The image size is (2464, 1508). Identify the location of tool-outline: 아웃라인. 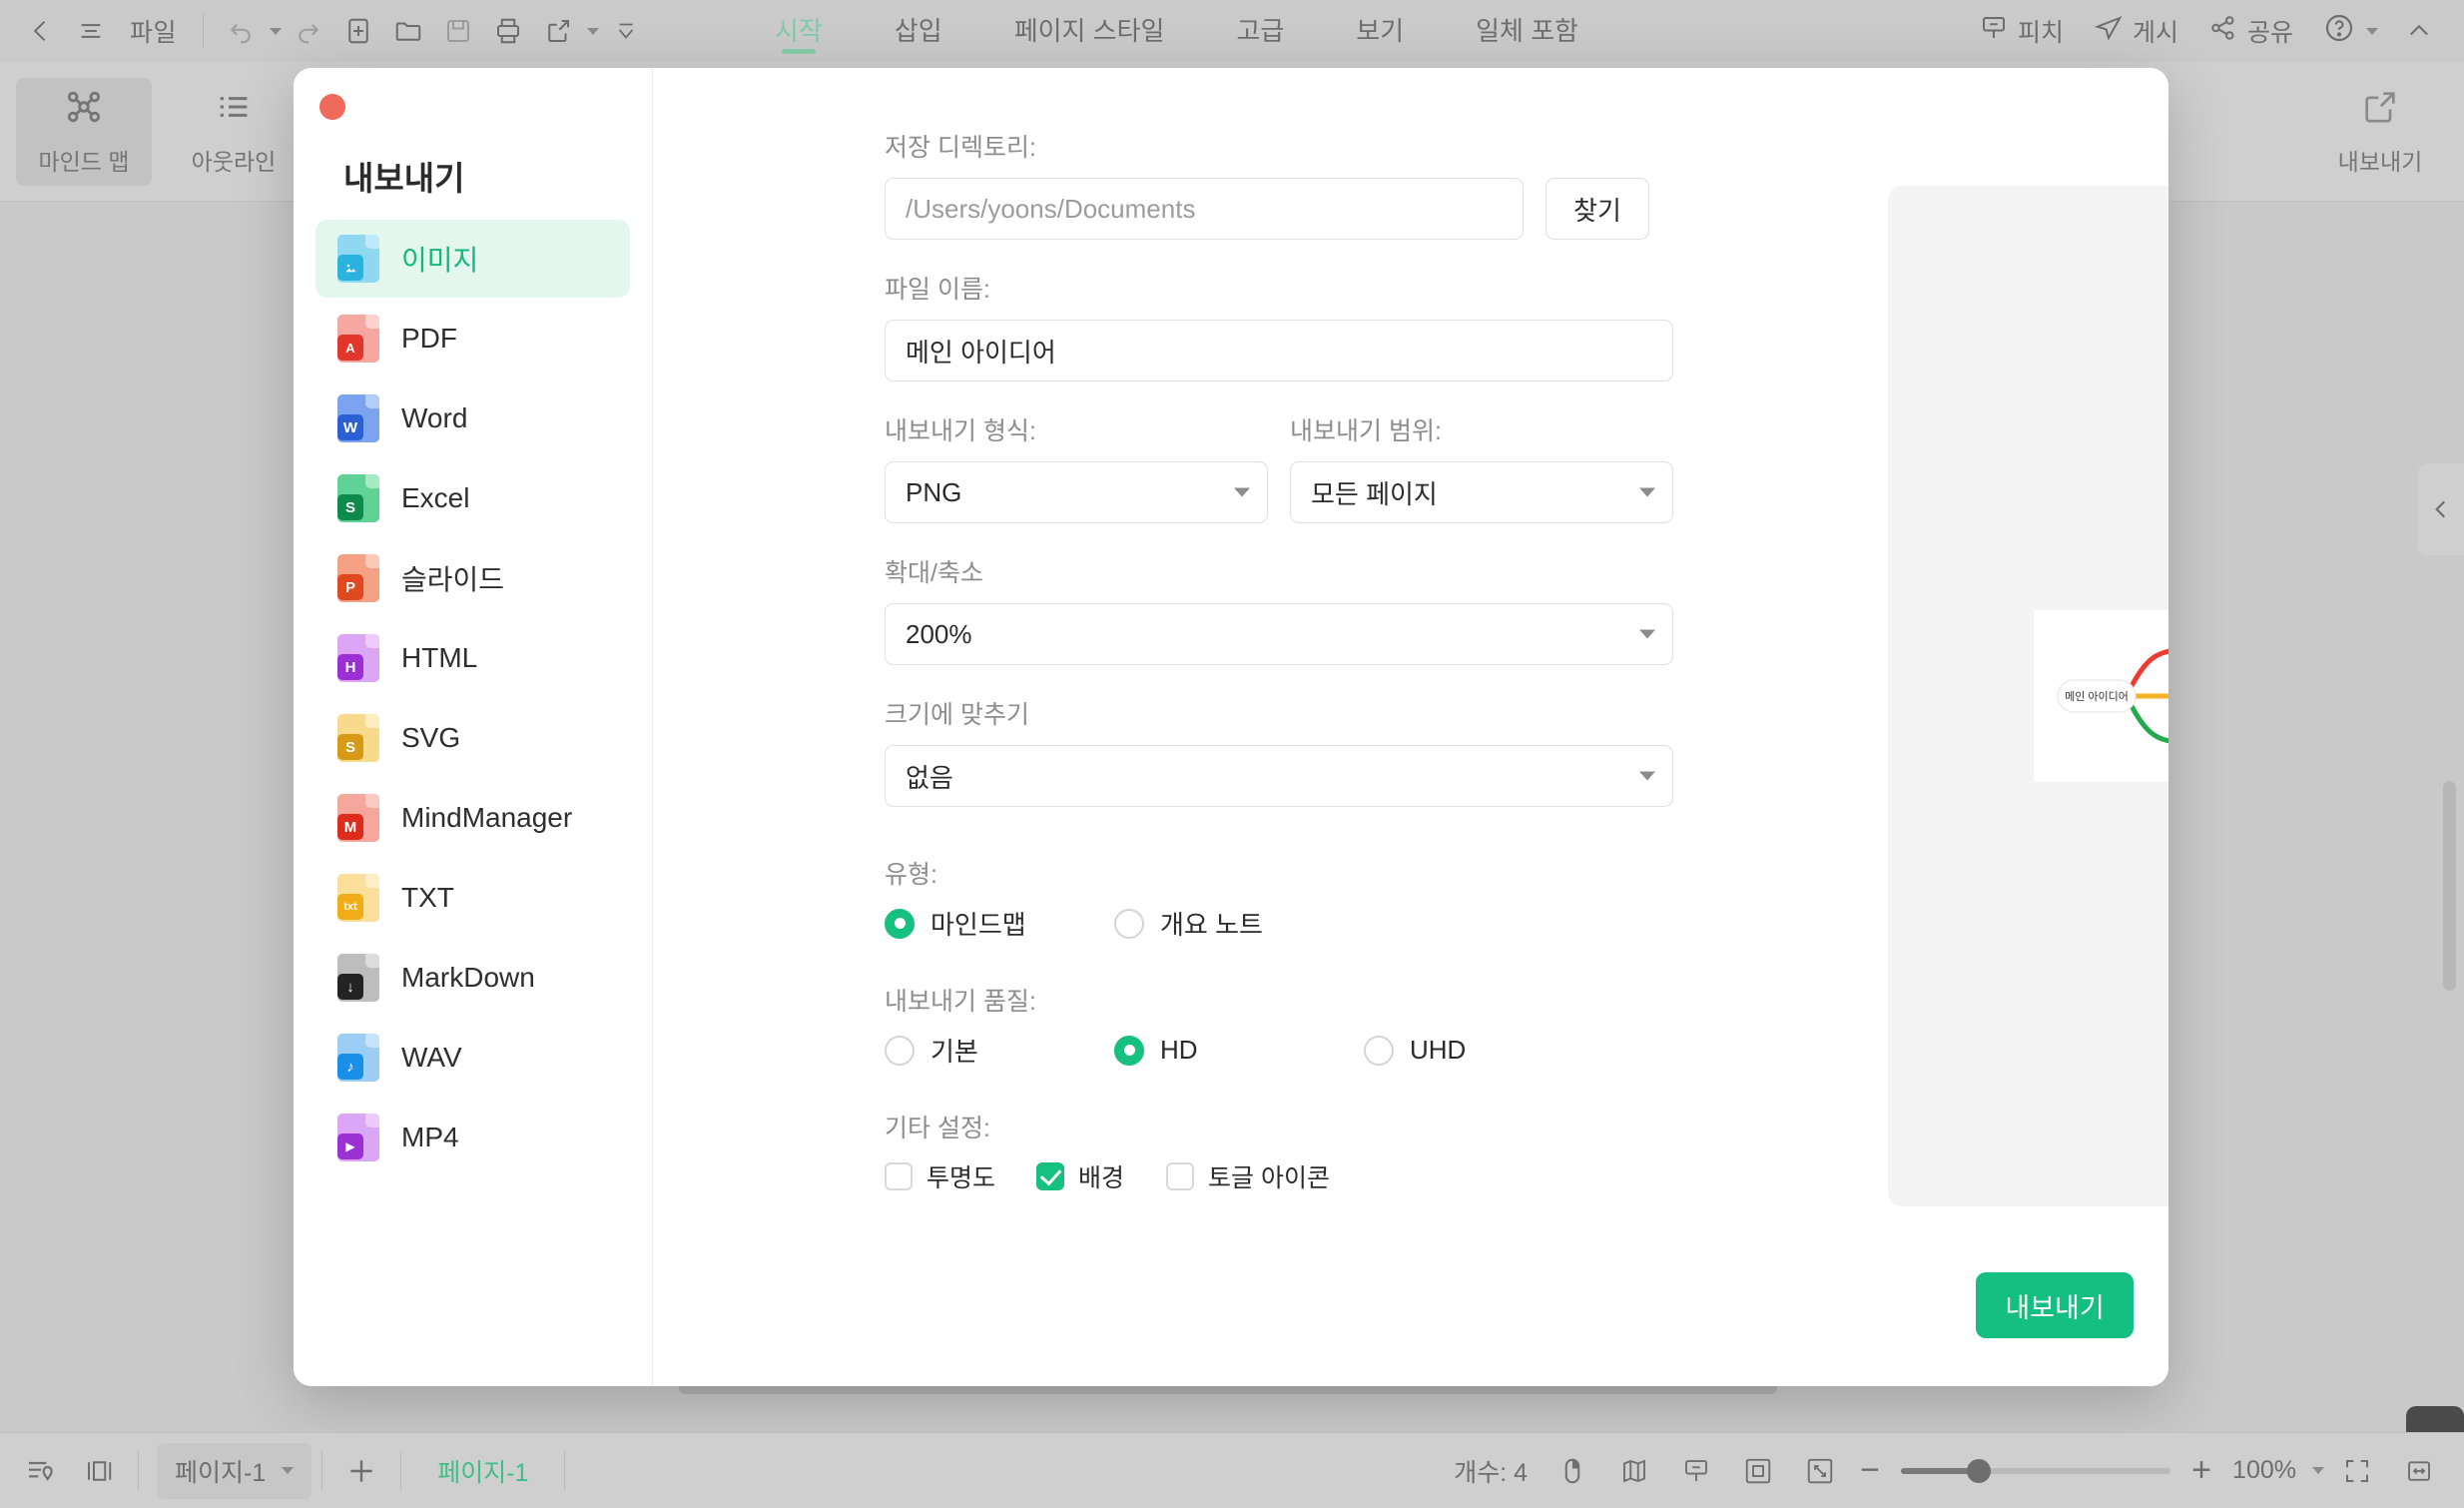
(234, 132).